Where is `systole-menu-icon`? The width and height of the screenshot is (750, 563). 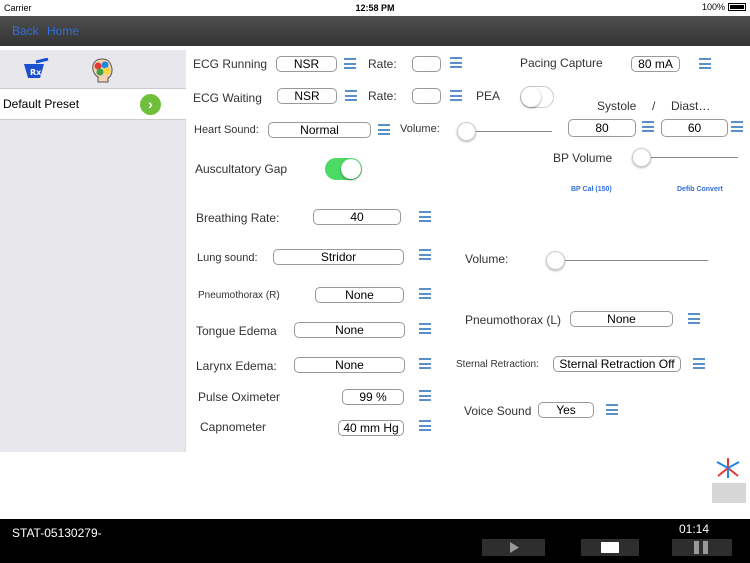
systole-menu-icon is located at coordinates (648, 126).